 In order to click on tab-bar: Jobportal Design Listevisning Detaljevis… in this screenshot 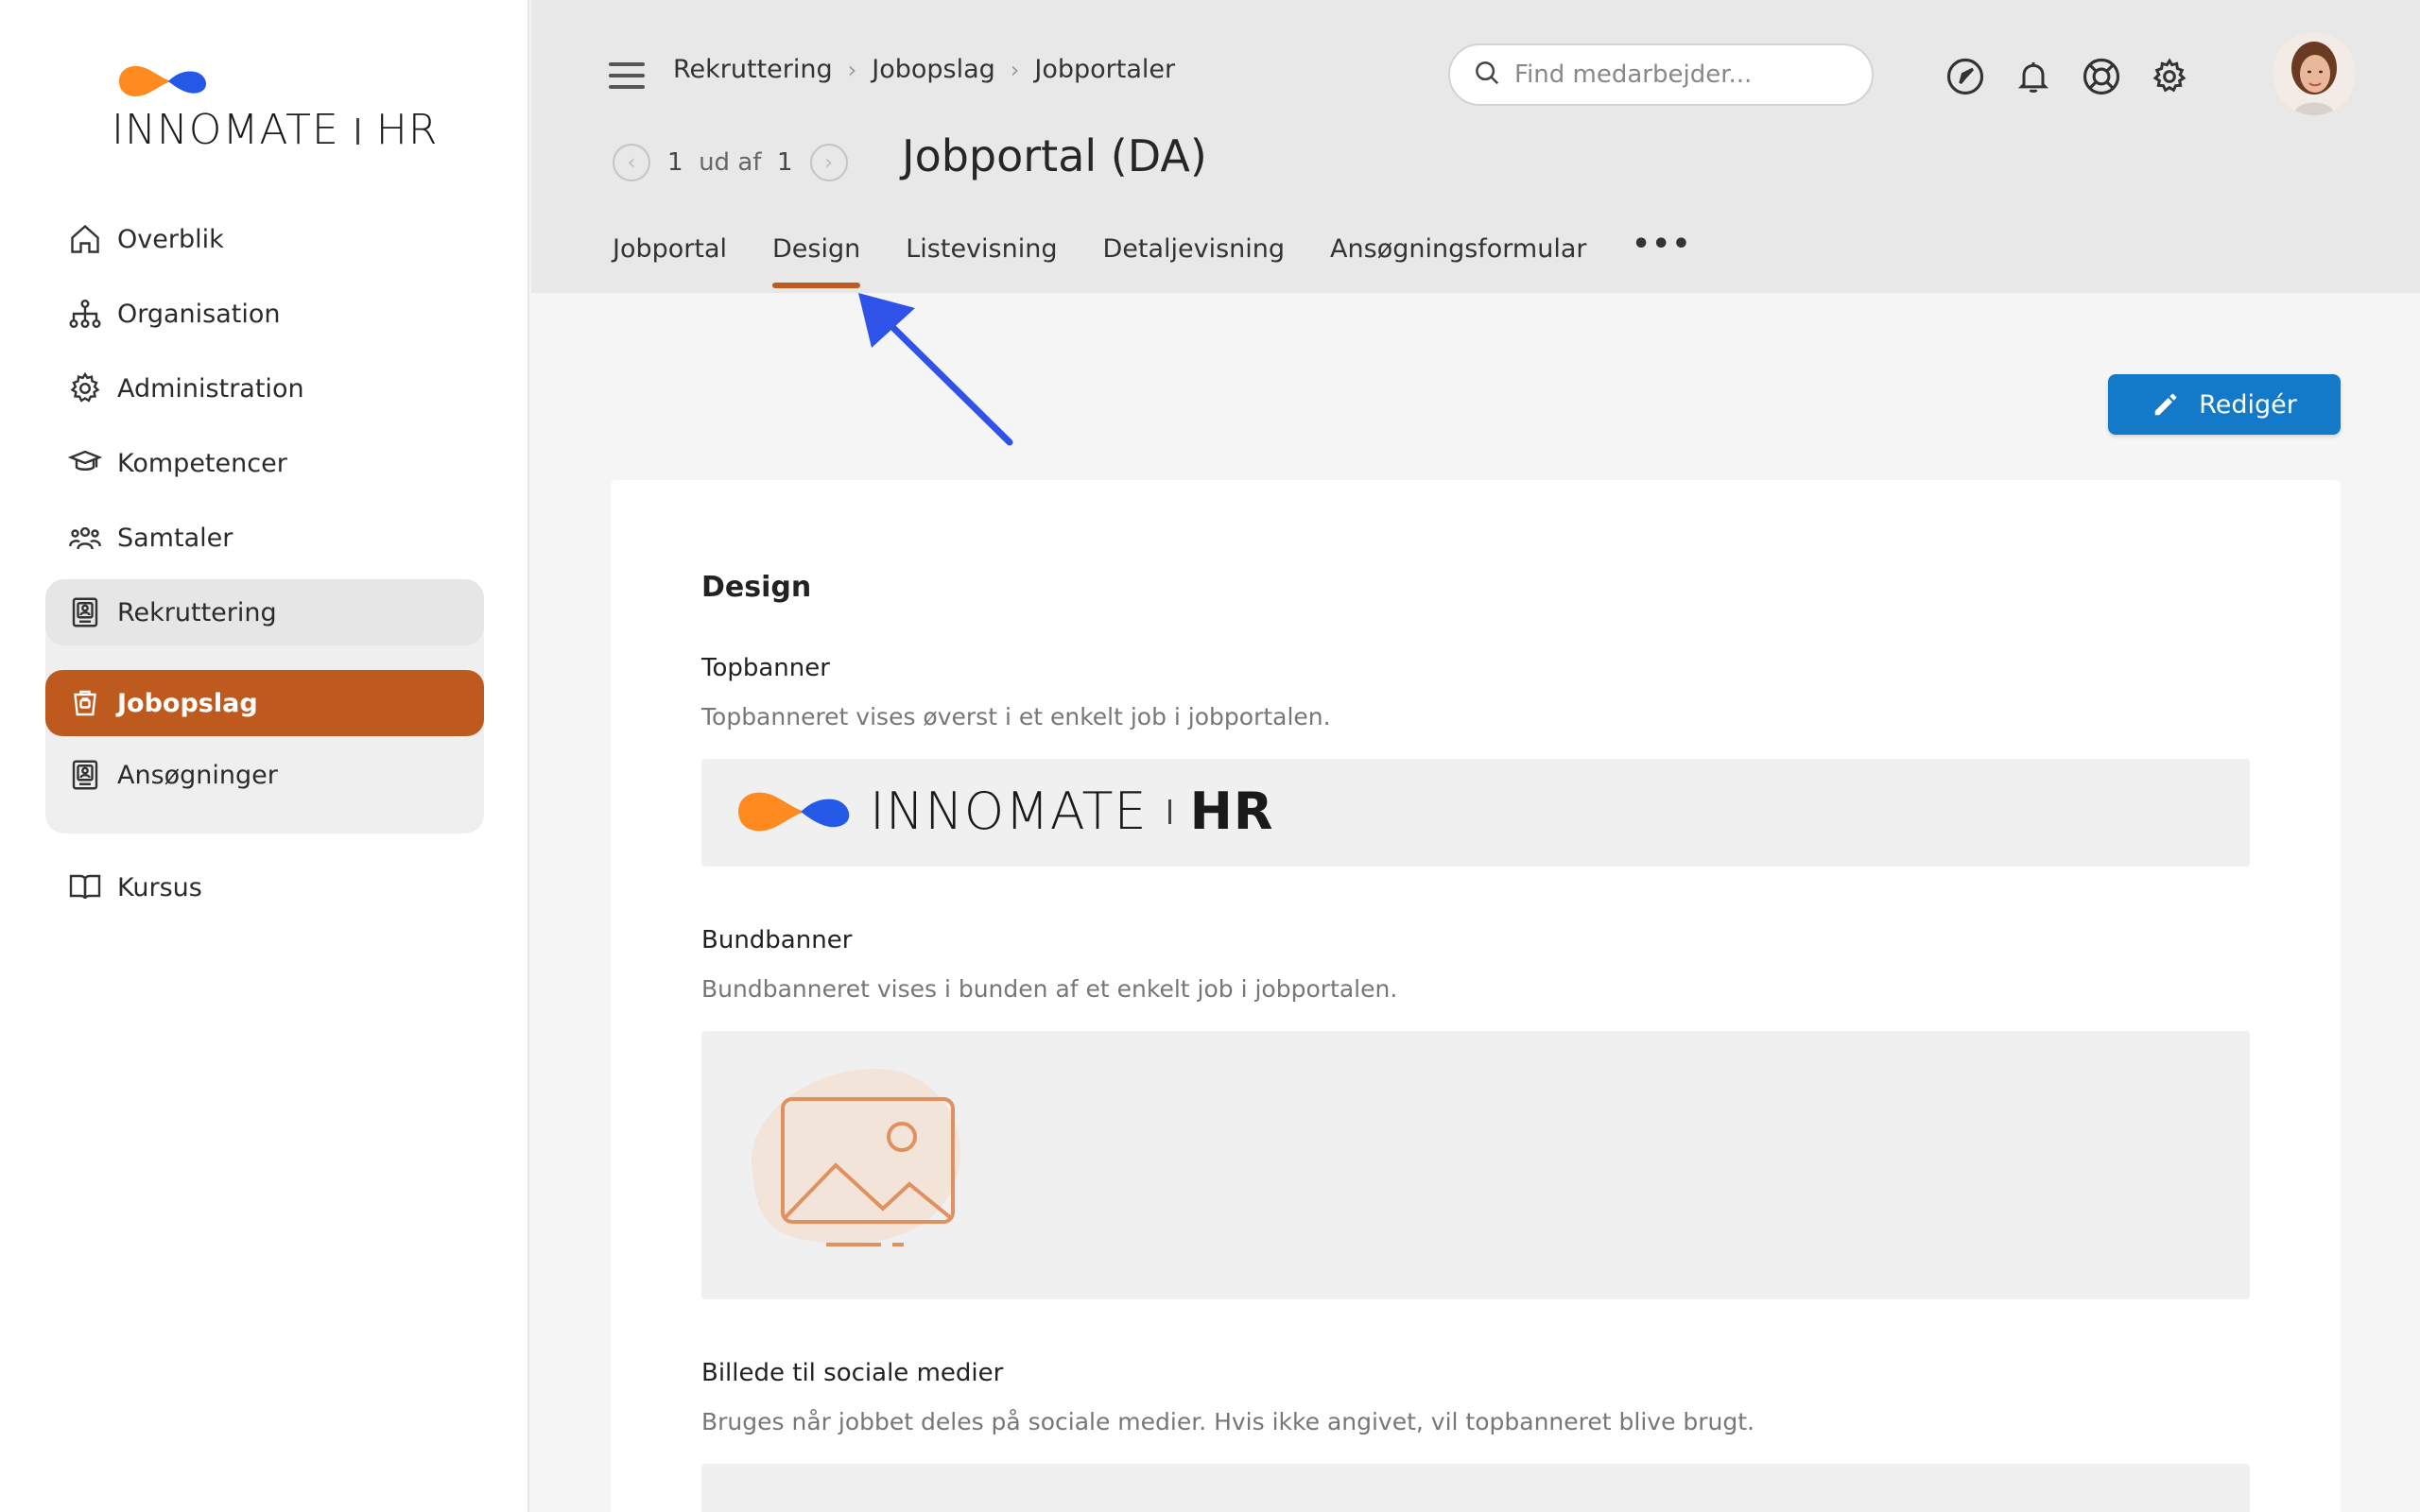, I will do `click(1175, 259)`.